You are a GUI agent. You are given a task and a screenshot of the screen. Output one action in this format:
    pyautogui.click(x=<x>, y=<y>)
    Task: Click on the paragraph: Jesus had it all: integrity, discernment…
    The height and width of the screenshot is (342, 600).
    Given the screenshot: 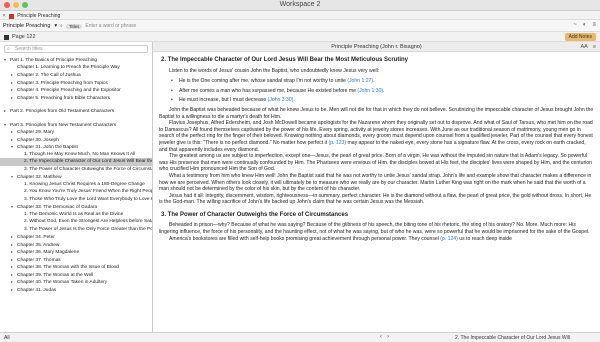 What is the action you would take?
    pyautogui.click(x=375, y=199)
    